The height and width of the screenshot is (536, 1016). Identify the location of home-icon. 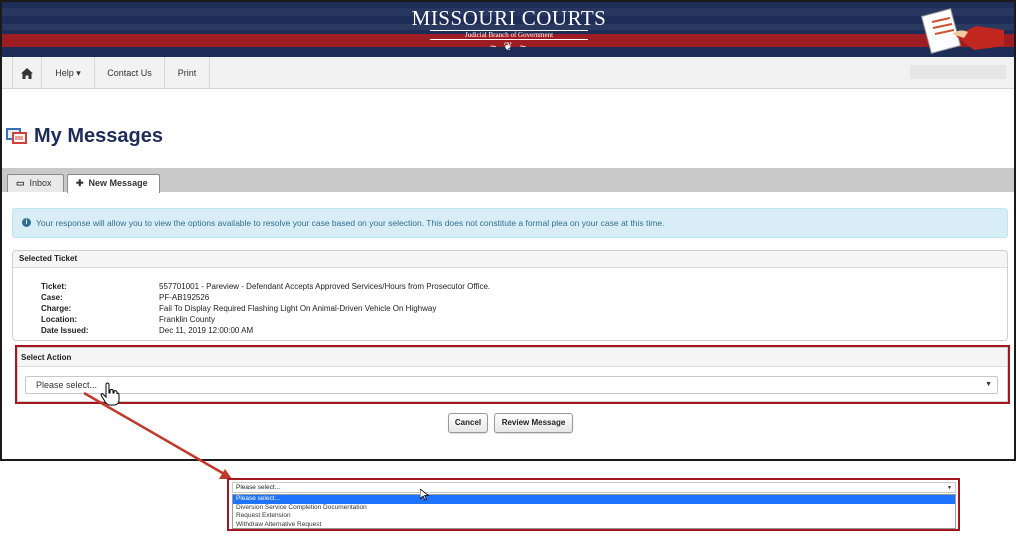
(27, 74).